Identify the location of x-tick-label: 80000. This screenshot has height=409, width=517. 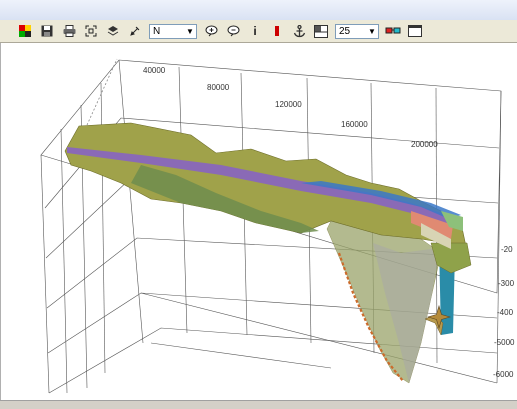
(218, 87).